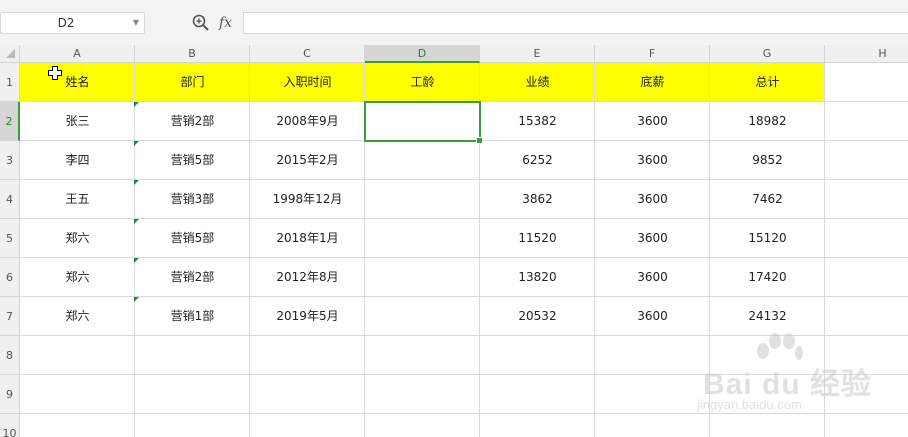 Image resolution: width=908 pixels, height=437 pixels. What do you see at coordinates (10, 238) in the screenshot?
I see `row-header-5: 5` at bounding box center [10, 238].